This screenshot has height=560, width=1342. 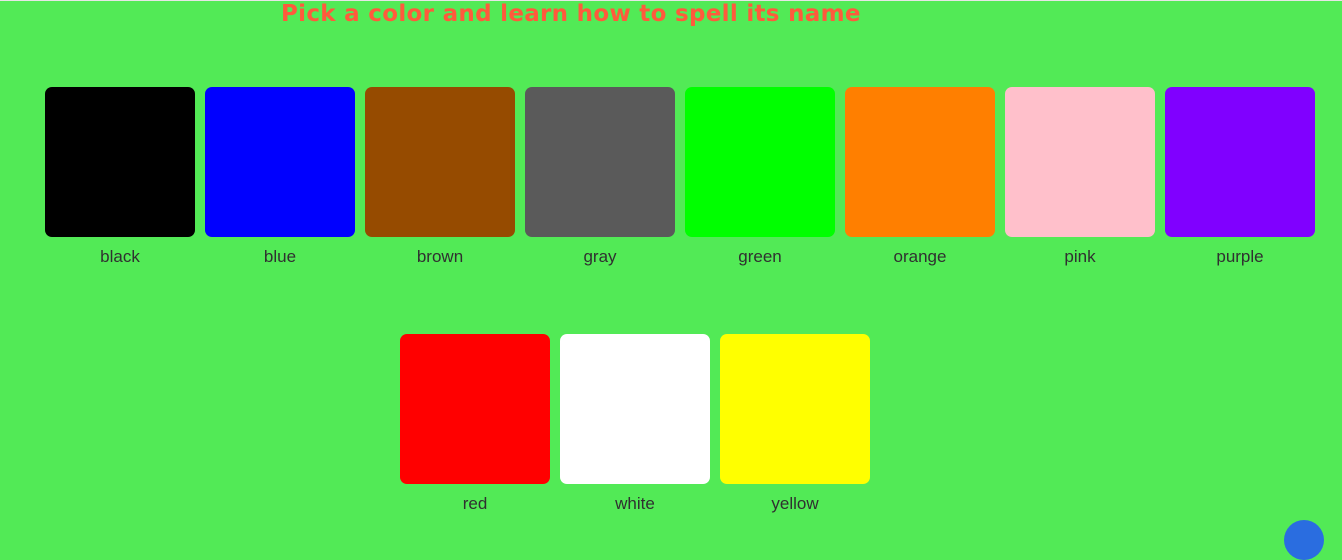 What do you see at coordinates (600, 256) in the screenshot?
I see `color-label: gray` at bounding box center [600, 256].